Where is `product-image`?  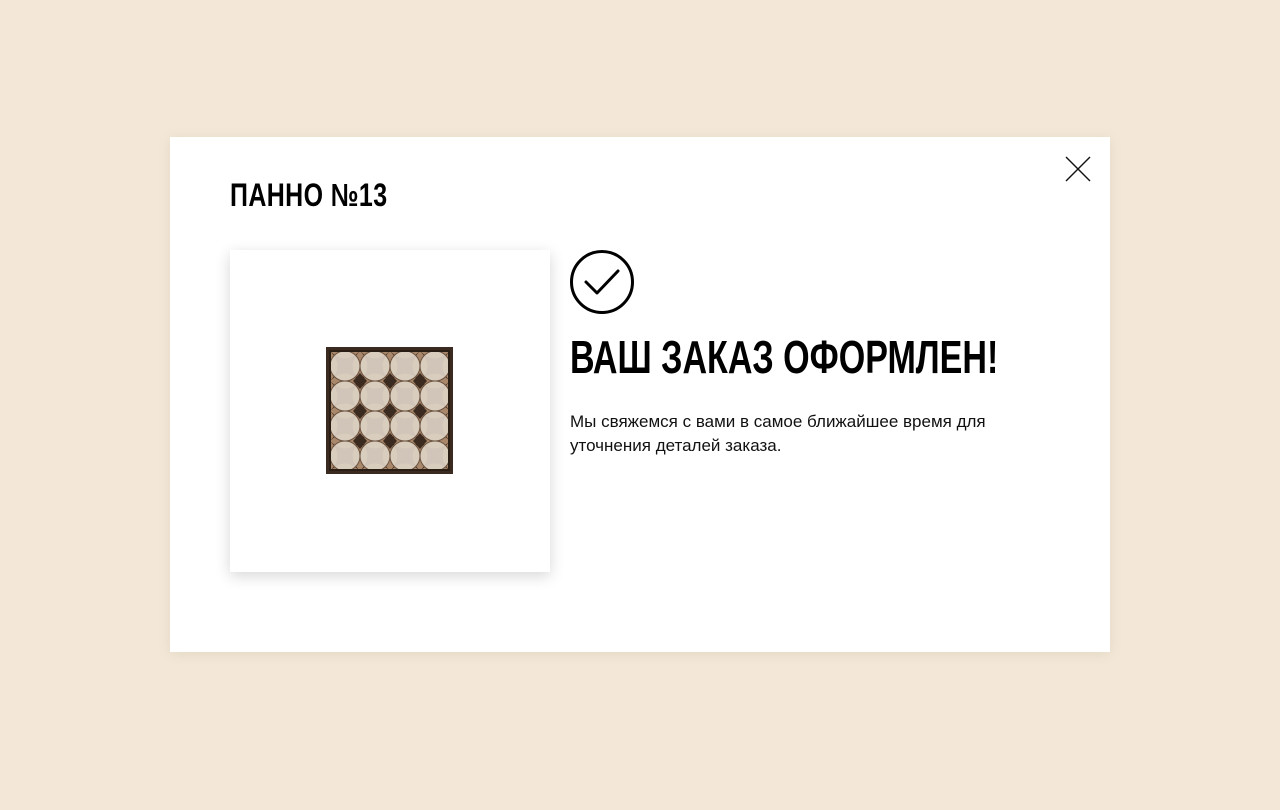 product-image is located at coordinates (389, 410).